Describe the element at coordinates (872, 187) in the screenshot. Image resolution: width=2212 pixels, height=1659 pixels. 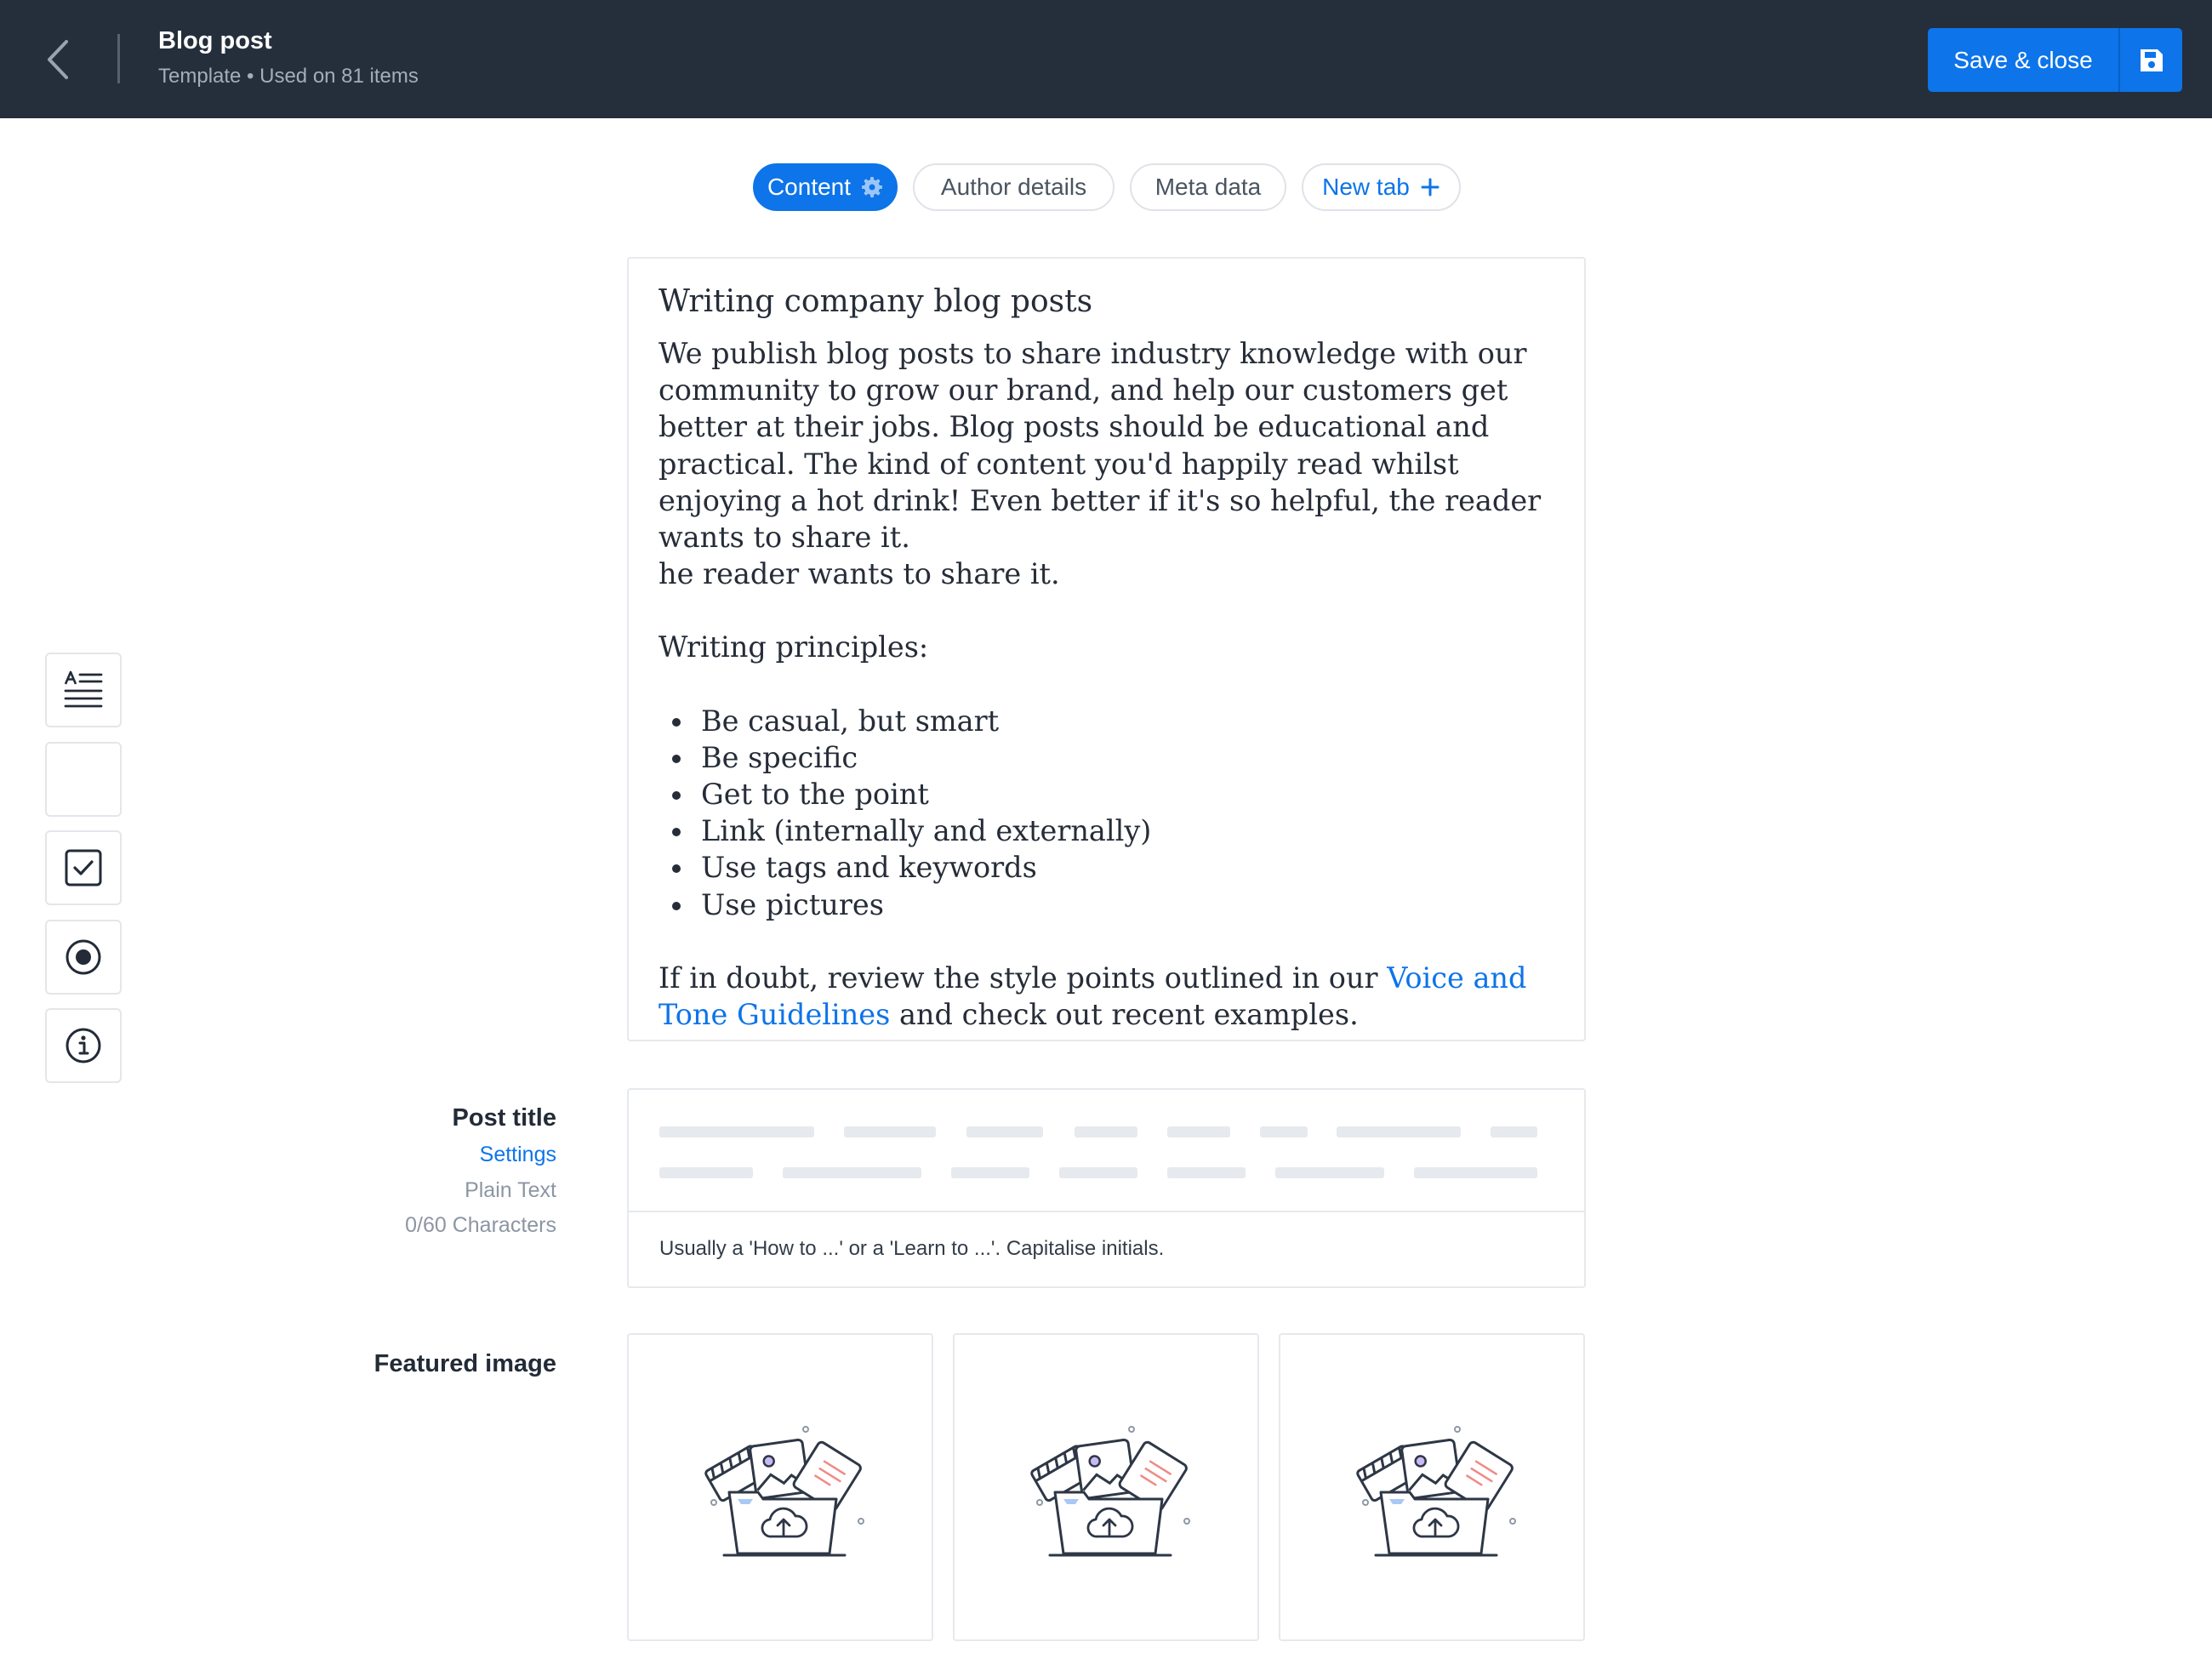
I see `gear-icon` at that location.